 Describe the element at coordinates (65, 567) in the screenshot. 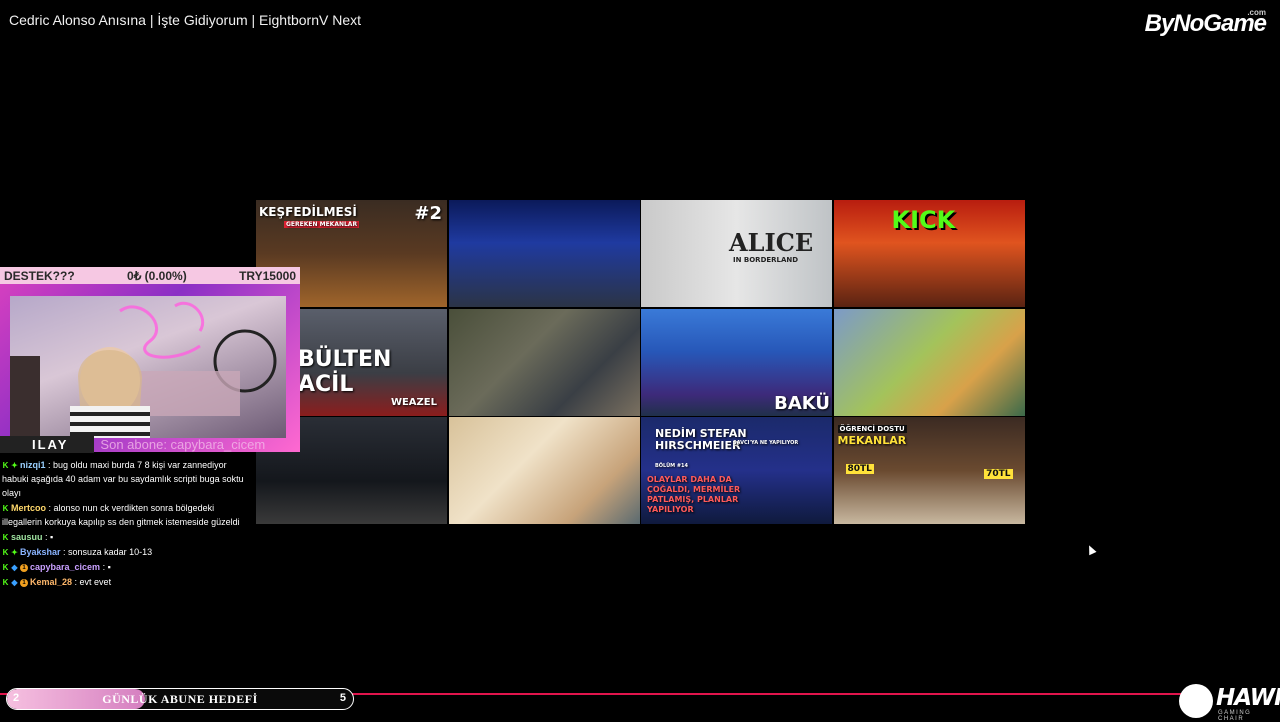

I see `chat-username: capybara_cicem` at that location.